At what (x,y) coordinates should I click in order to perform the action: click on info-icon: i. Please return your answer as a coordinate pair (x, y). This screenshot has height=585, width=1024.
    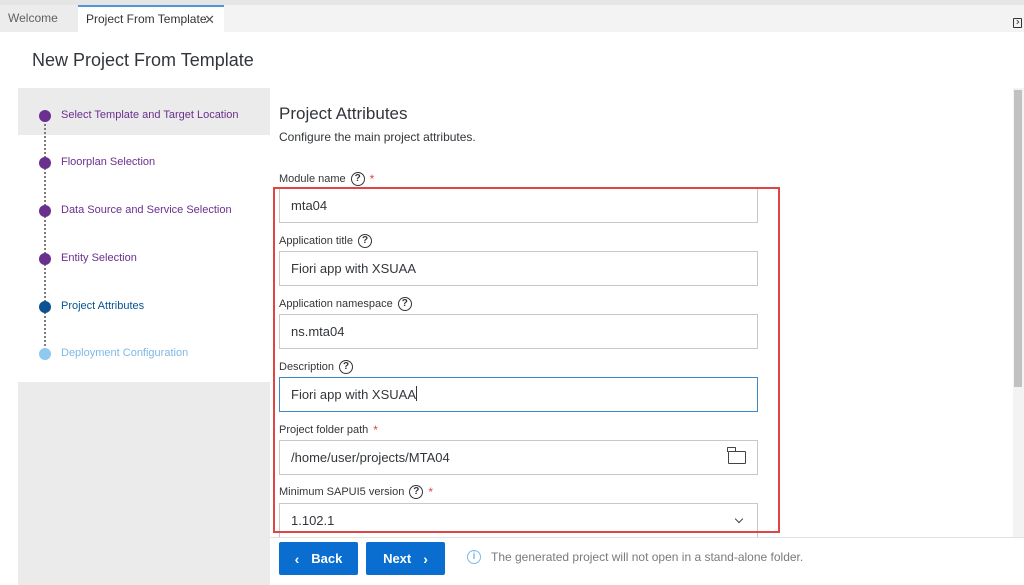
    Looking at the image, I should click on (474, 557).